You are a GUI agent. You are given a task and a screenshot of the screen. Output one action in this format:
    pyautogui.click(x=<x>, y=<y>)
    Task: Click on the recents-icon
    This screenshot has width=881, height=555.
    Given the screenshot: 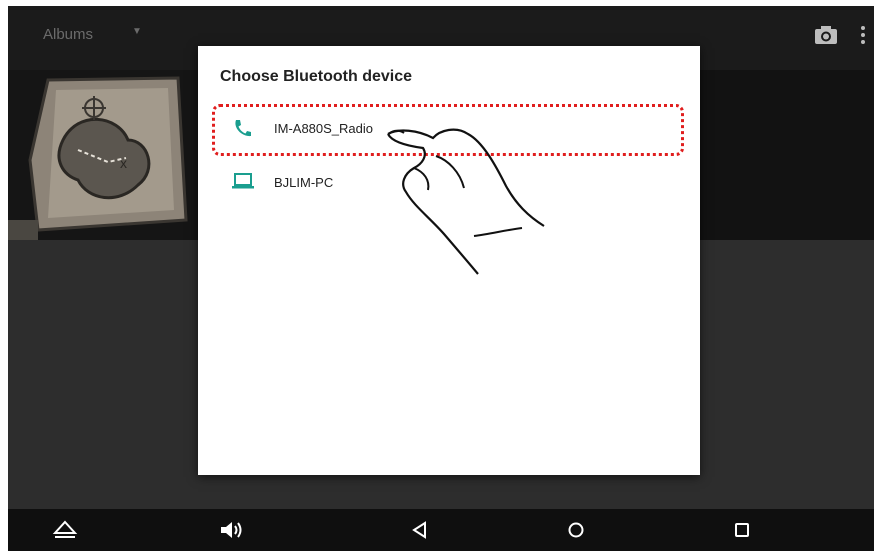 What is the action you would take?
    pyautogui.click(x=742, y=530)
    